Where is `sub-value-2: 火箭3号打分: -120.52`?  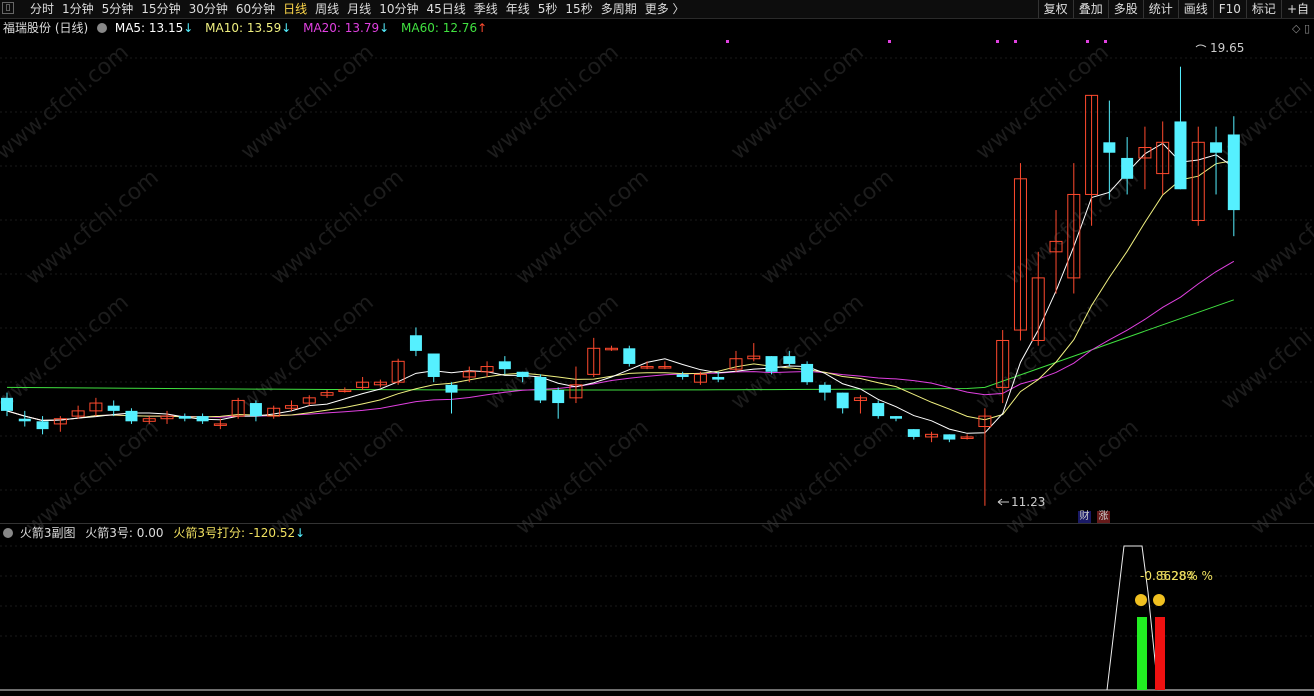
sub-value-2: 火箭3号打分: -120.52 is located at coordinates (234, 533).